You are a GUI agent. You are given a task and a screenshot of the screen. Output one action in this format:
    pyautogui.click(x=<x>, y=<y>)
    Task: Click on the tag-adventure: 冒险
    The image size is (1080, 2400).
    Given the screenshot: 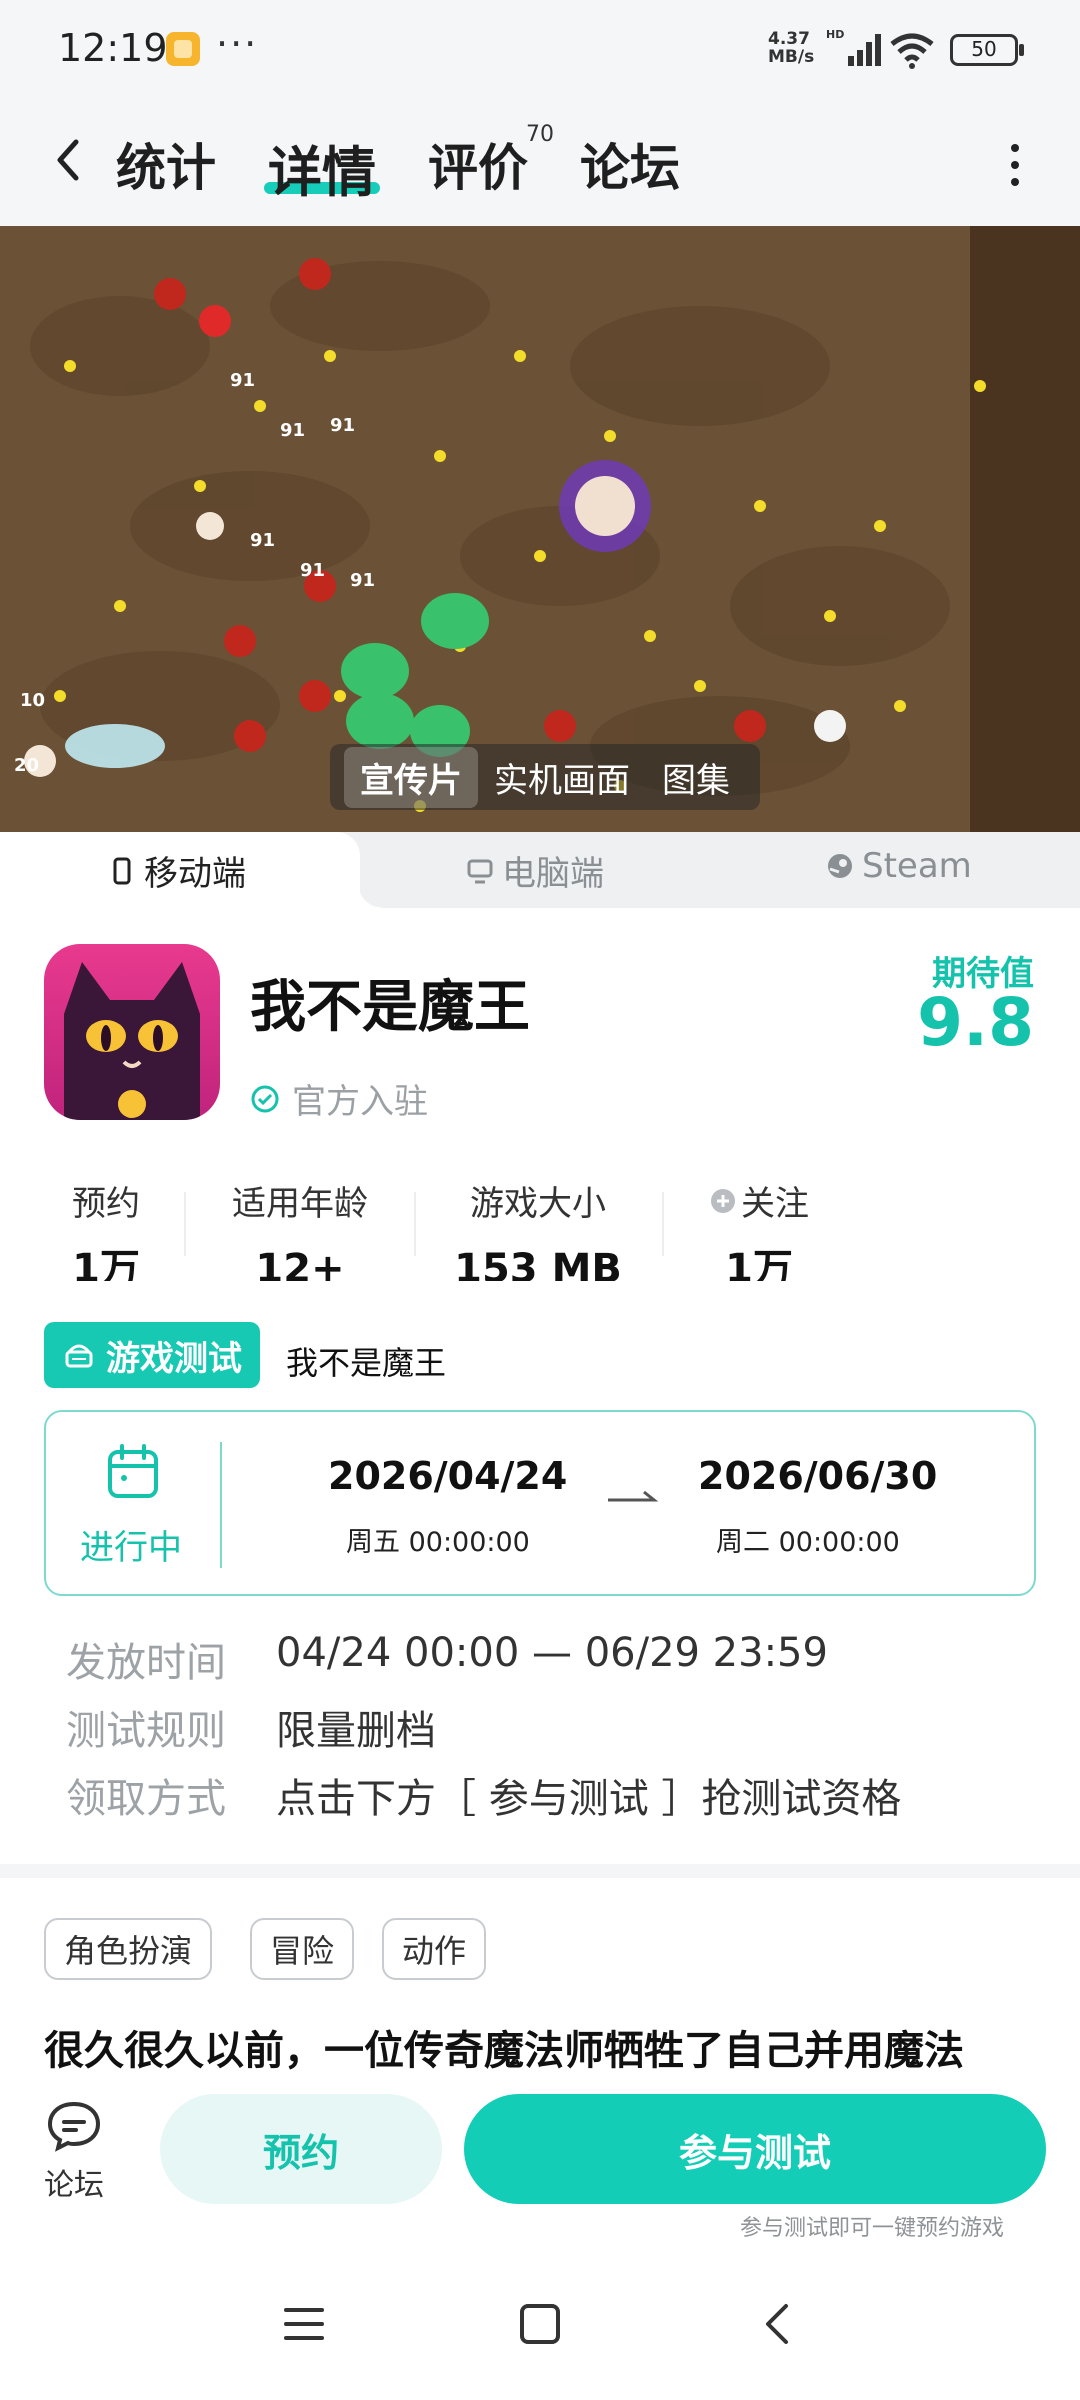 What is the action you would take?
    pyautogui.click(x=302, y=1949)
    